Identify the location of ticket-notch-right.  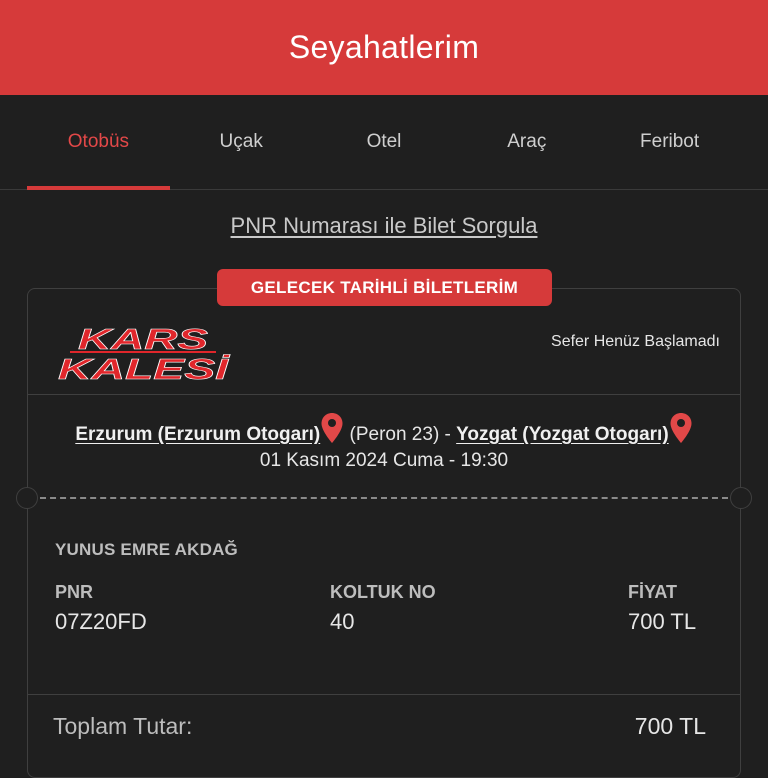
(741, 498).